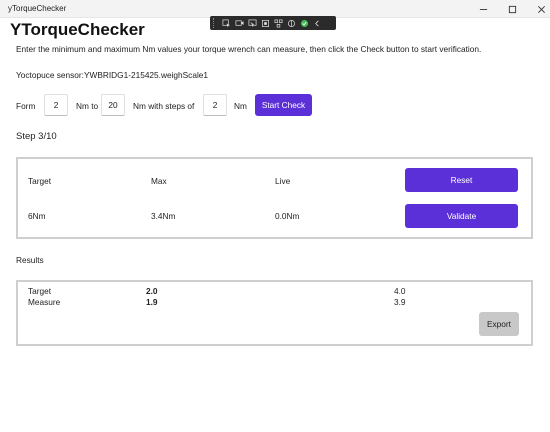 The width and height of the screenshot is (550, 432). What do you see at coordinates (77, 29) in the screenshot?
I see `app-title: YTorqueChecker` at bounding box center [77, 29].